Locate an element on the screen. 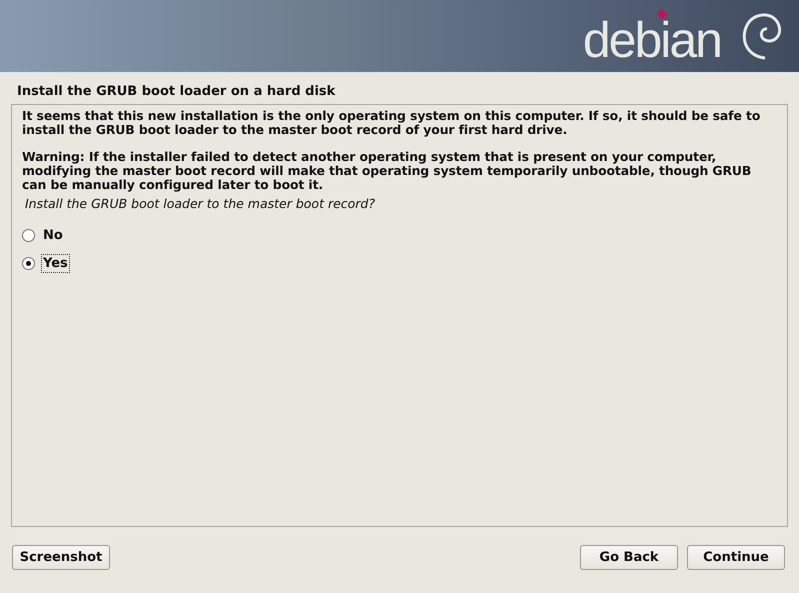 This screenshot has width=799, height=593. nav-button: Go Back is located at coordinates (629, 557).